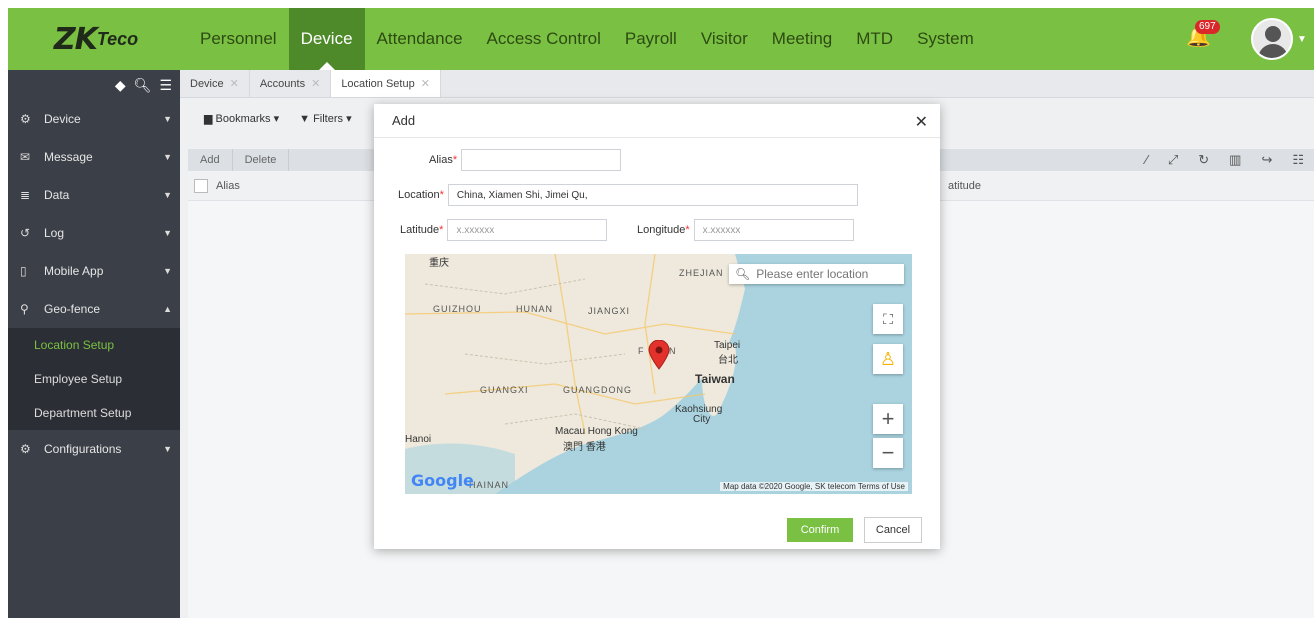 Image resolution: width=1314 pixels, height=618 pixels. I want to click on street-view-pegman-icon: ♙, so click(888, 359).